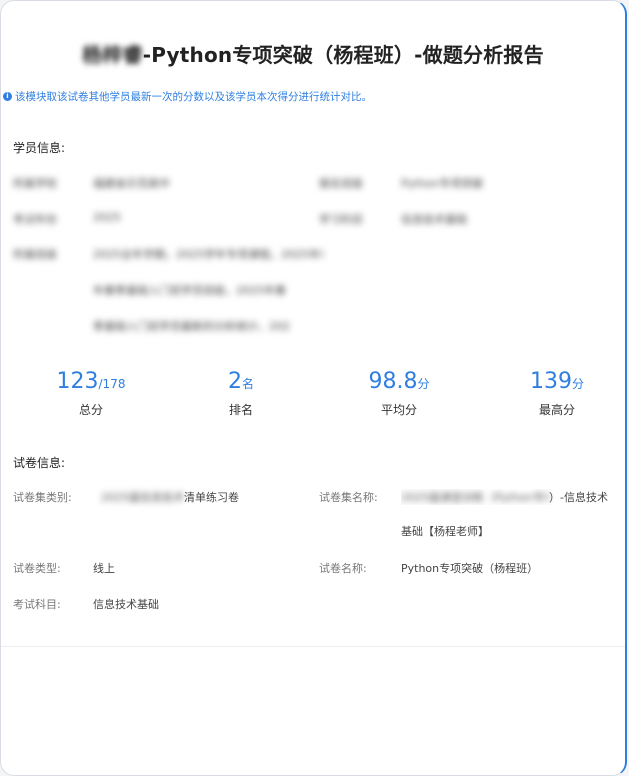 This screenshot has width=629, height=776. I want to click on exam-name-value: Python专项突破（杨程班）, so click(470, 568).